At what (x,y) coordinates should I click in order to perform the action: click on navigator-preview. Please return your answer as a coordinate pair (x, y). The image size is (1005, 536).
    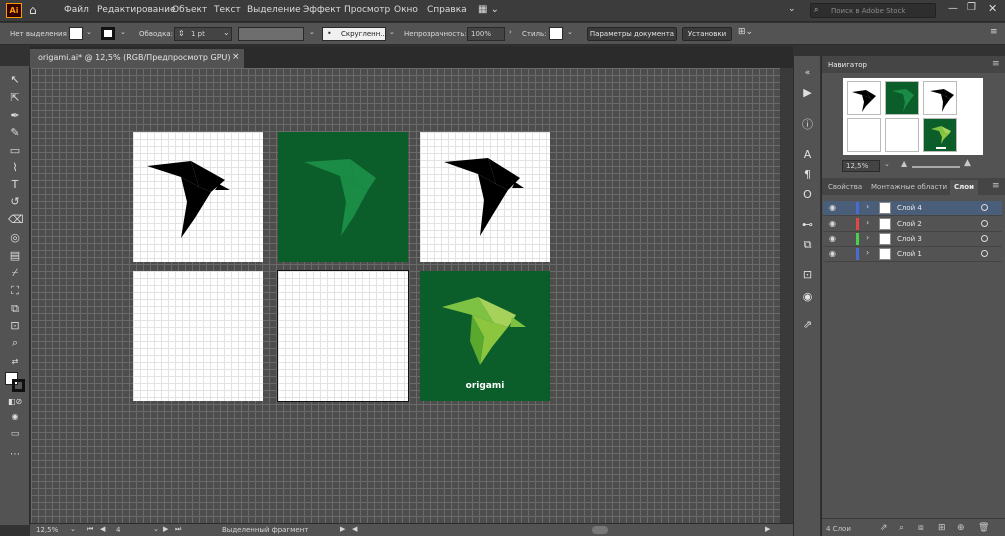
    Looking at the image, I should click on (913, 116).